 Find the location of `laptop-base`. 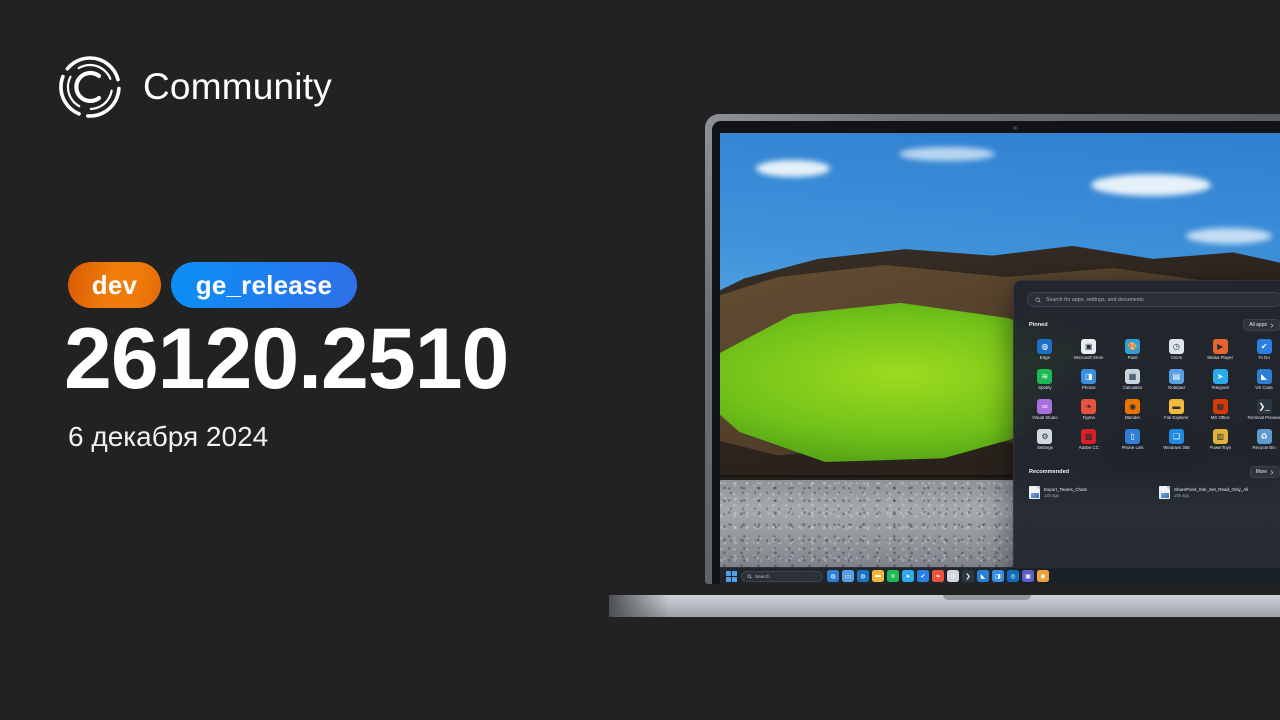

laptop-base is located at coordinates (944, 606).